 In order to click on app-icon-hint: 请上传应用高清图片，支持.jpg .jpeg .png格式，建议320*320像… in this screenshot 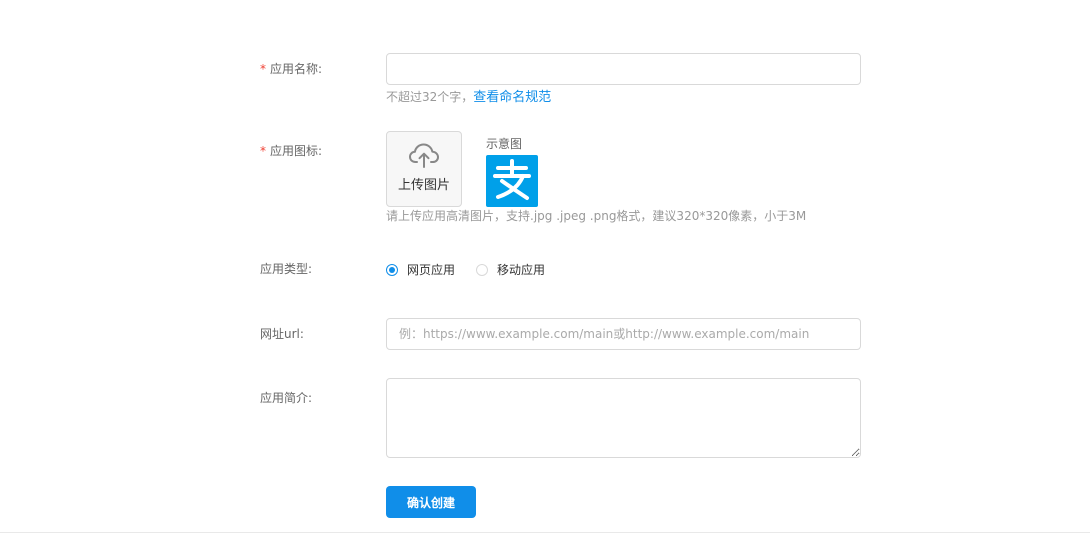, I will do `click(596, 216)`.